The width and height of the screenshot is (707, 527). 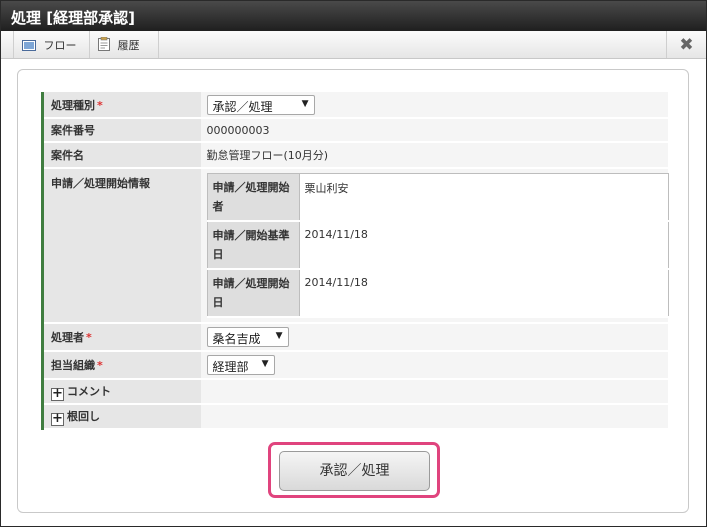 I want to click on flow-icon, so click(x=33, y=45).